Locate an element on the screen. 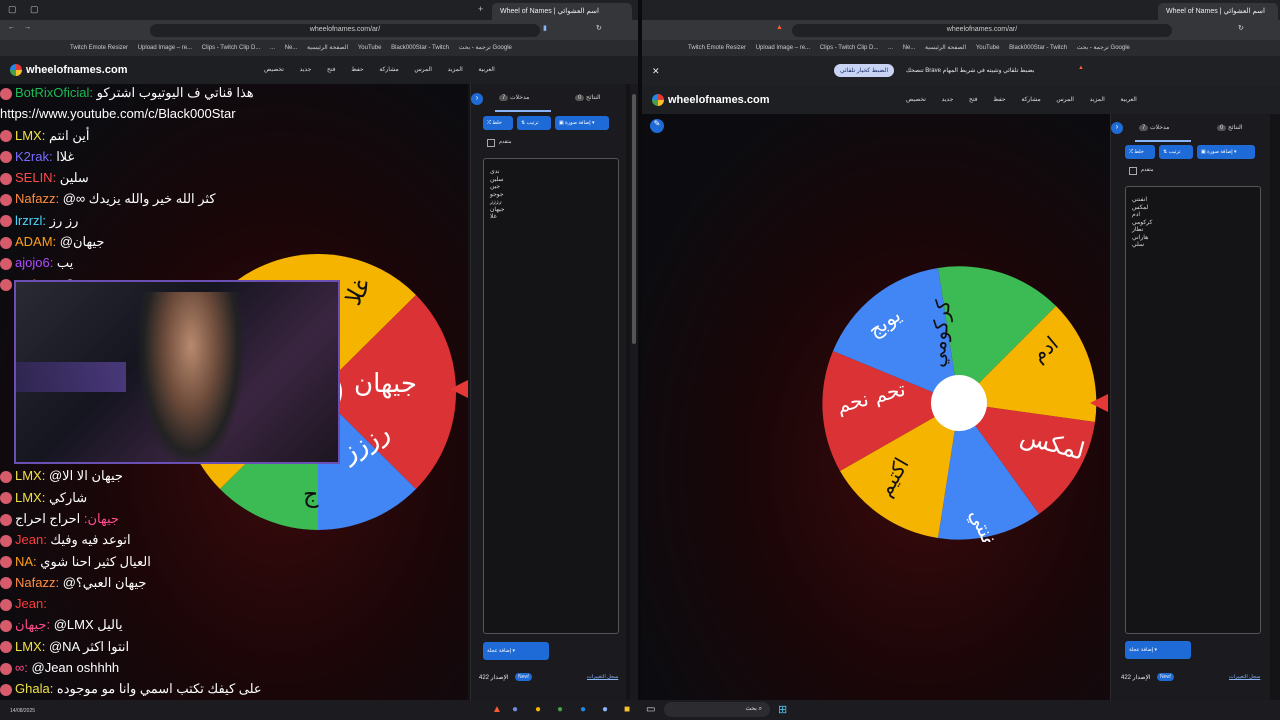  entries-textarea: ندى سلين جين جوجو رززز جيهان غلا is located at coordinates (551, 396).